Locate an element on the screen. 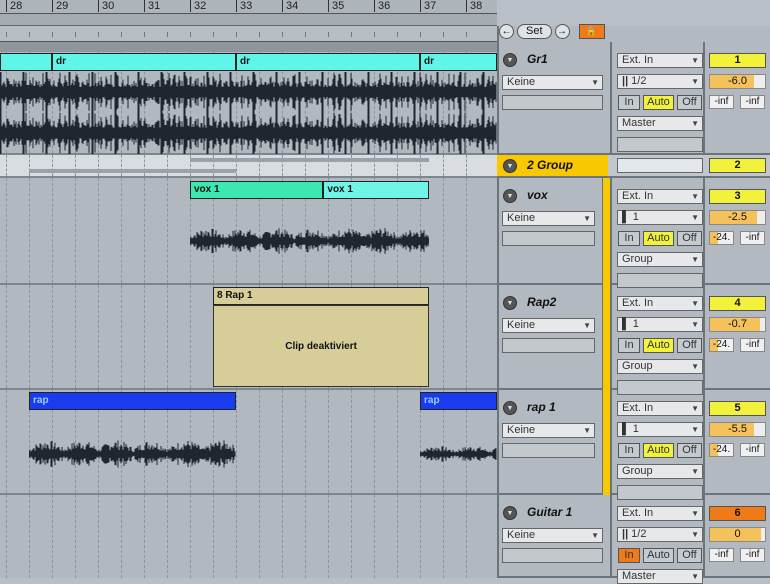  clip-deactivated-body: Clip deaktiviert is located at coordinates (321, 346).